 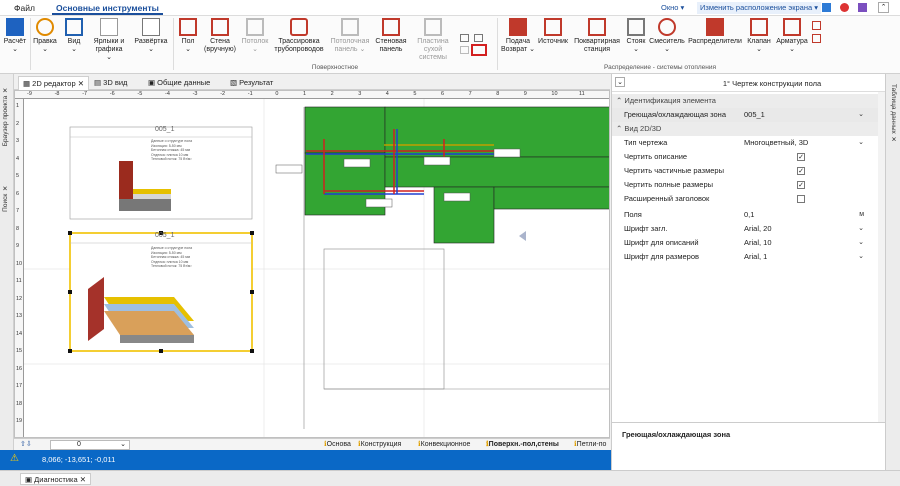 I want to click on calc-button: Расчёт ⌄, so click(x=15, y=41).